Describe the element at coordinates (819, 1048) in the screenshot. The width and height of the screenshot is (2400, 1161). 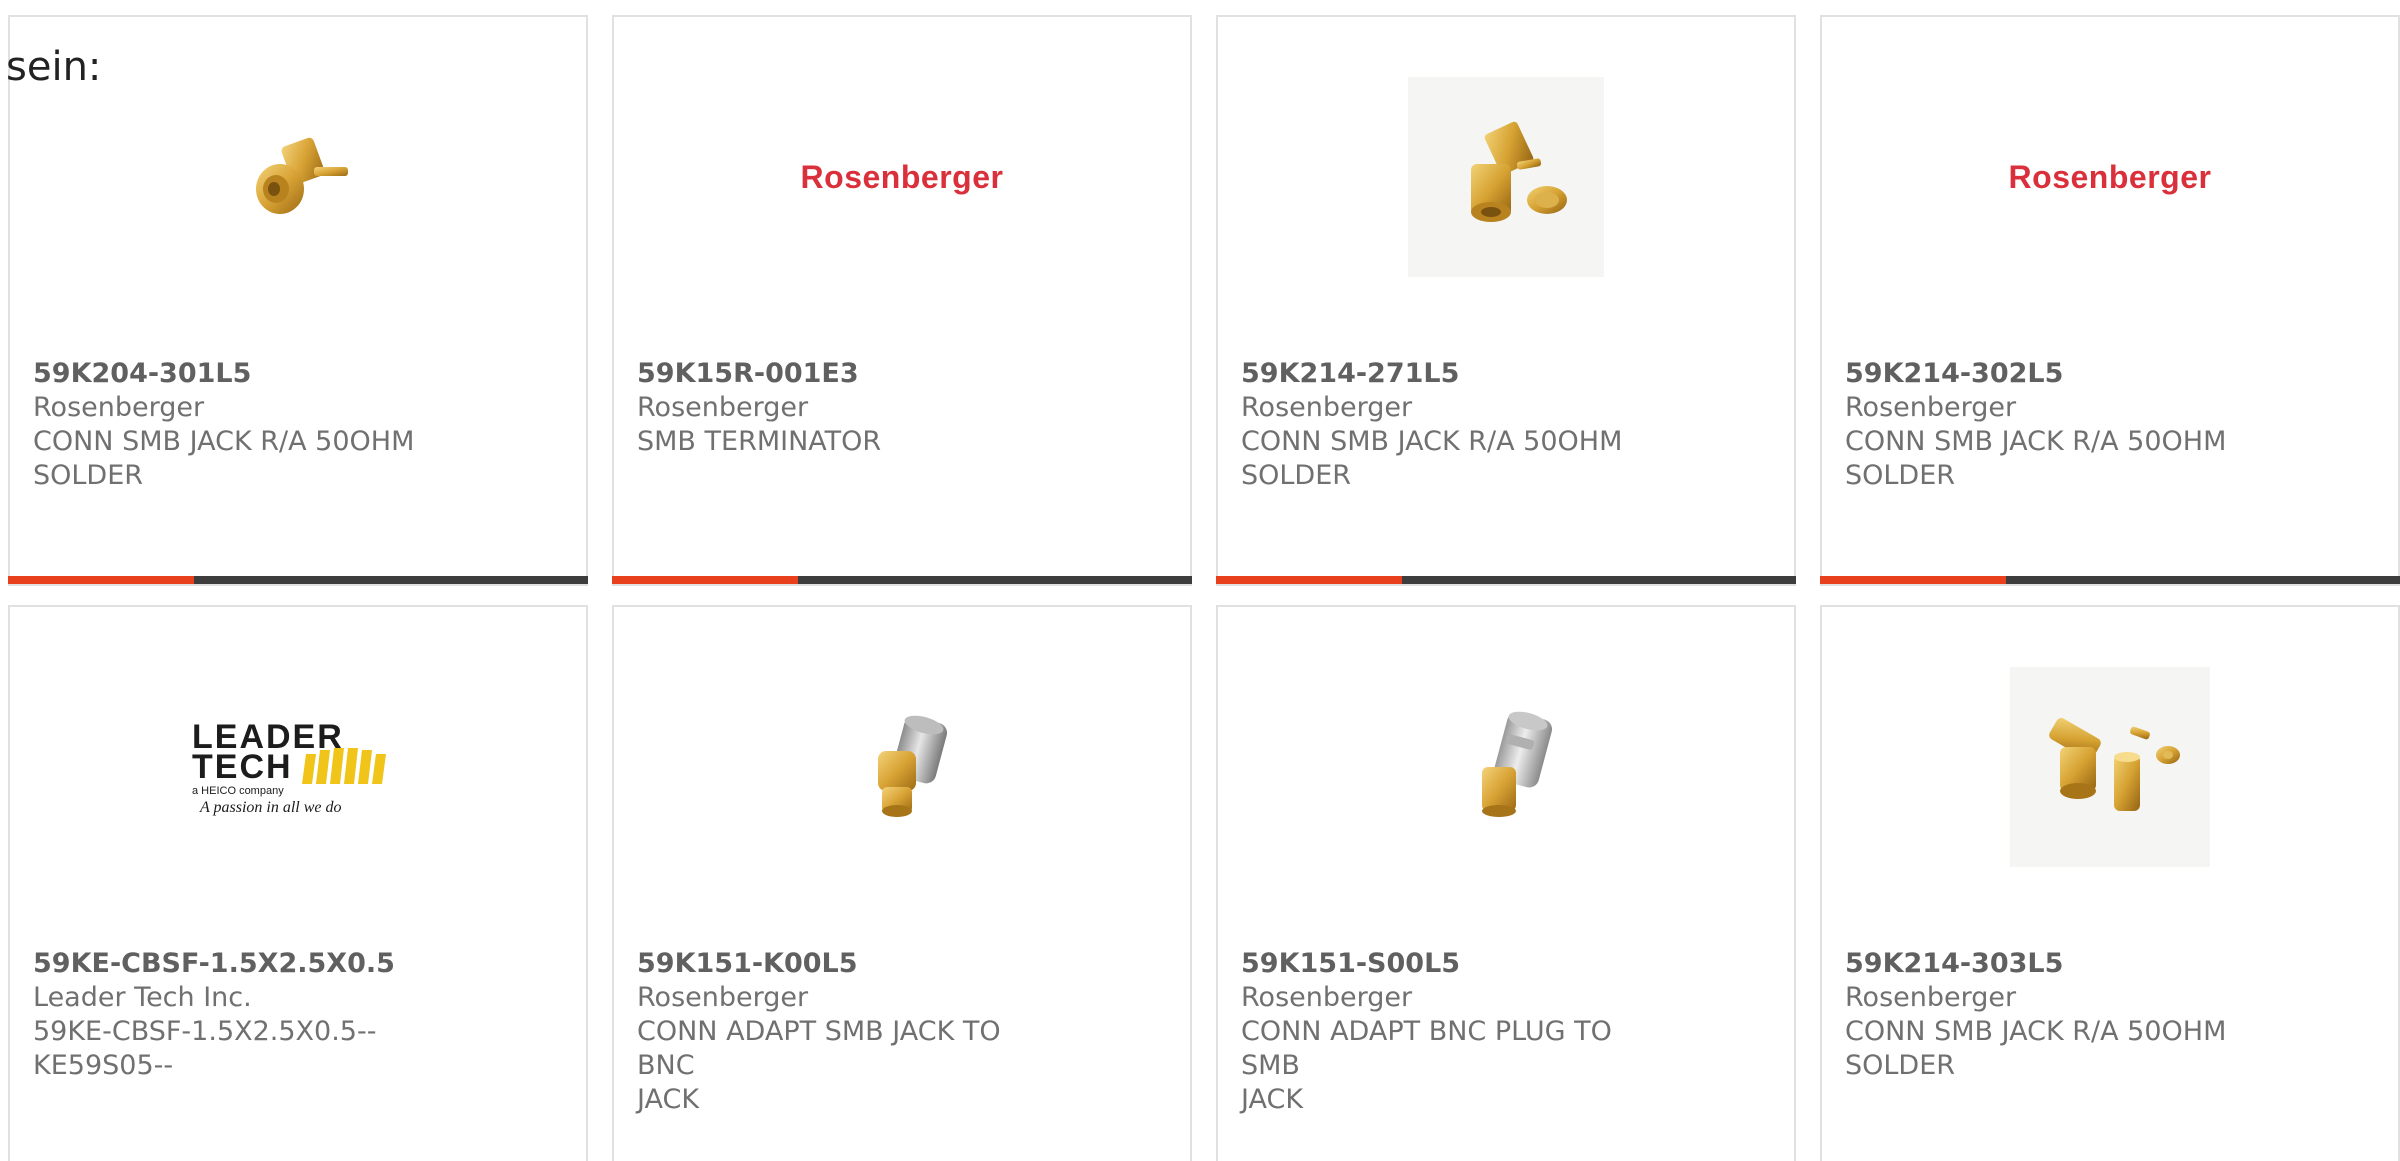
I see `description-line: CONN ADAPT SMB JACK TO BNC` at that location.